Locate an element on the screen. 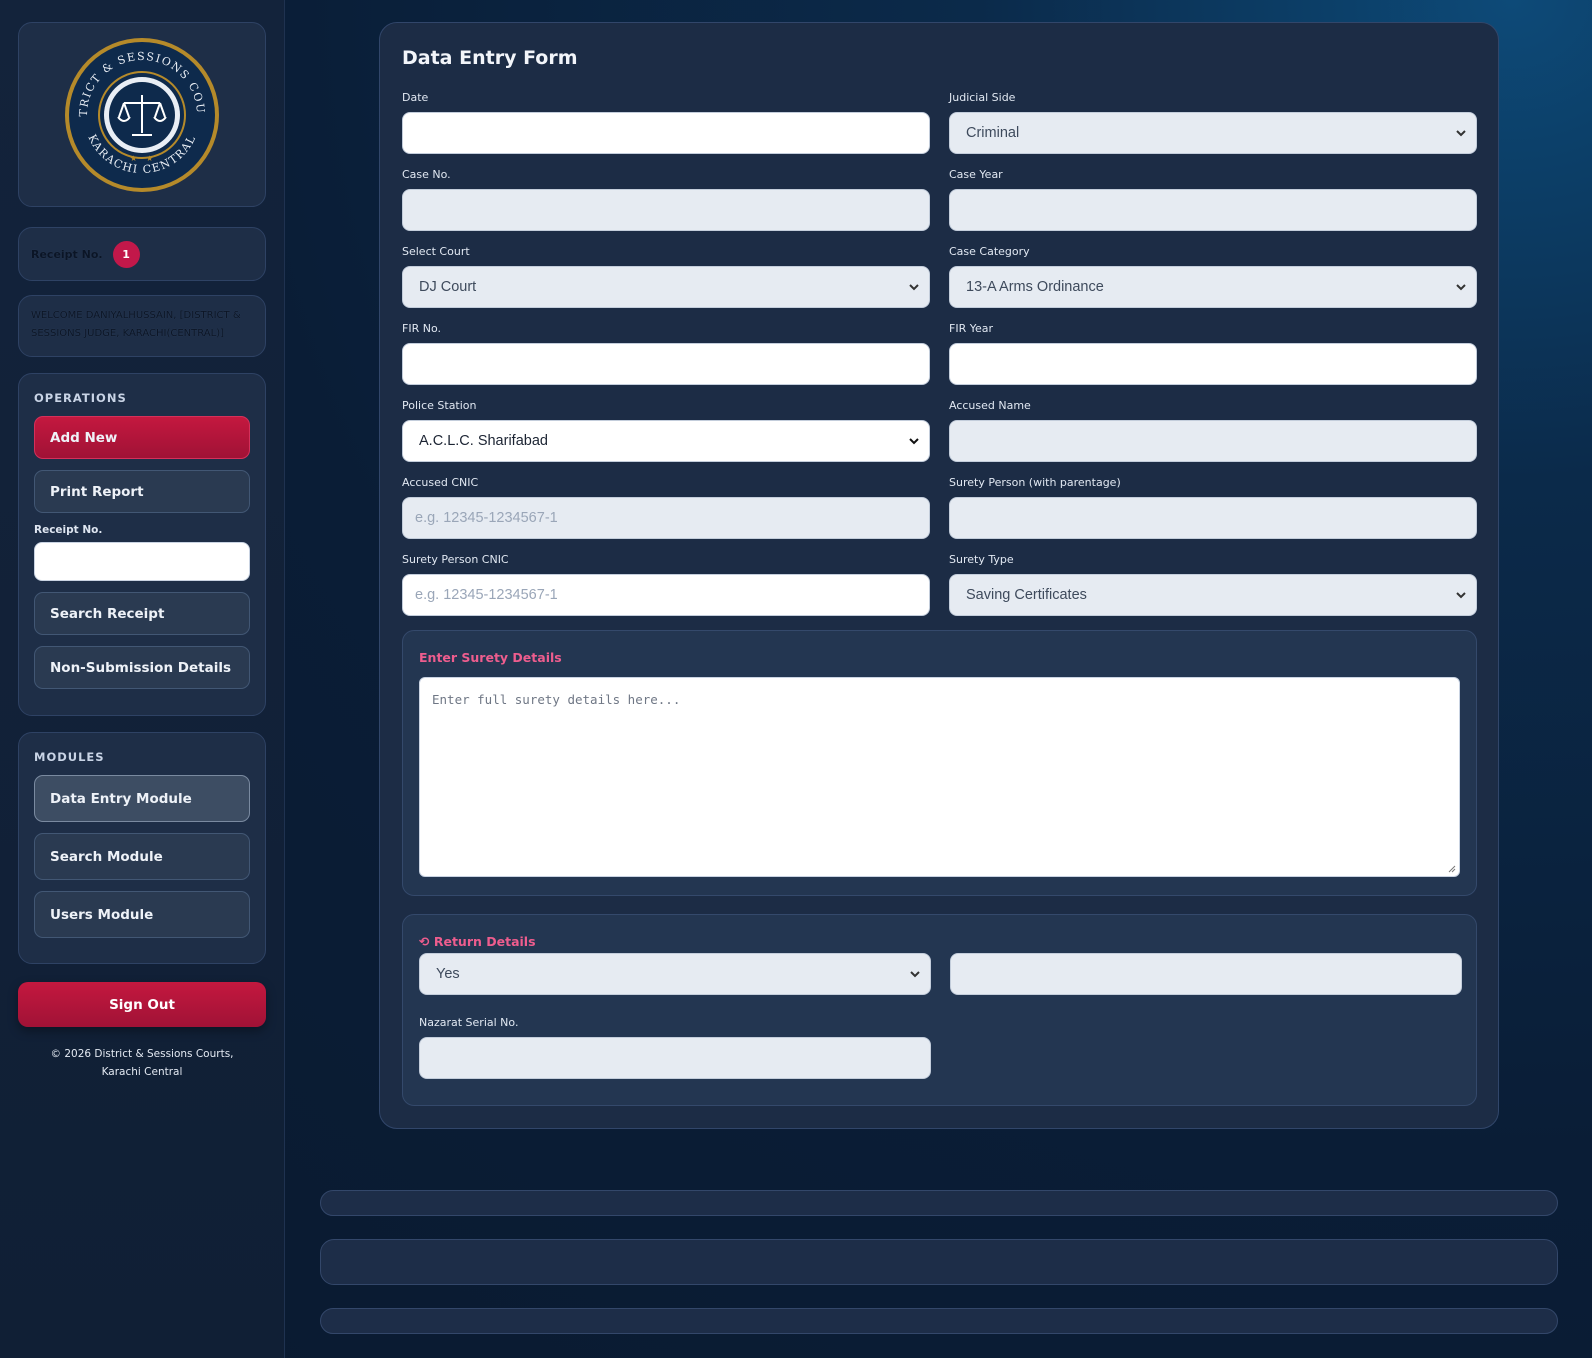 The width and height of the screenshot is (1592, 1358). surety-cnic-label: Surety Person CNIC is located at coordinates (455, 559).